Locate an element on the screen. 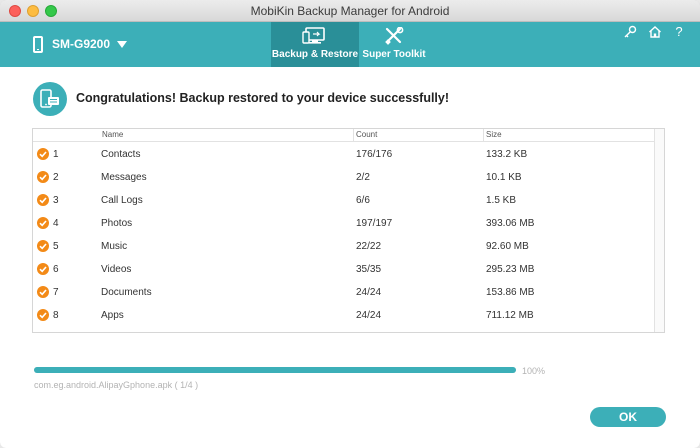 Image resolution: width=700 pixels, height=448 pixels. ok-button: OK is located at coordinates (628, 417).